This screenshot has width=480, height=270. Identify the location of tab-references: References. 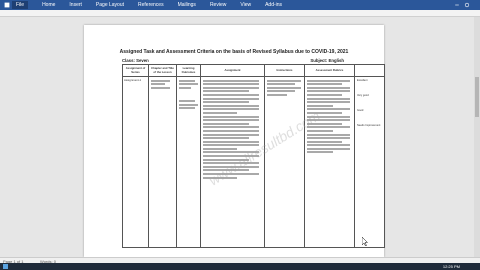
(151, 5).